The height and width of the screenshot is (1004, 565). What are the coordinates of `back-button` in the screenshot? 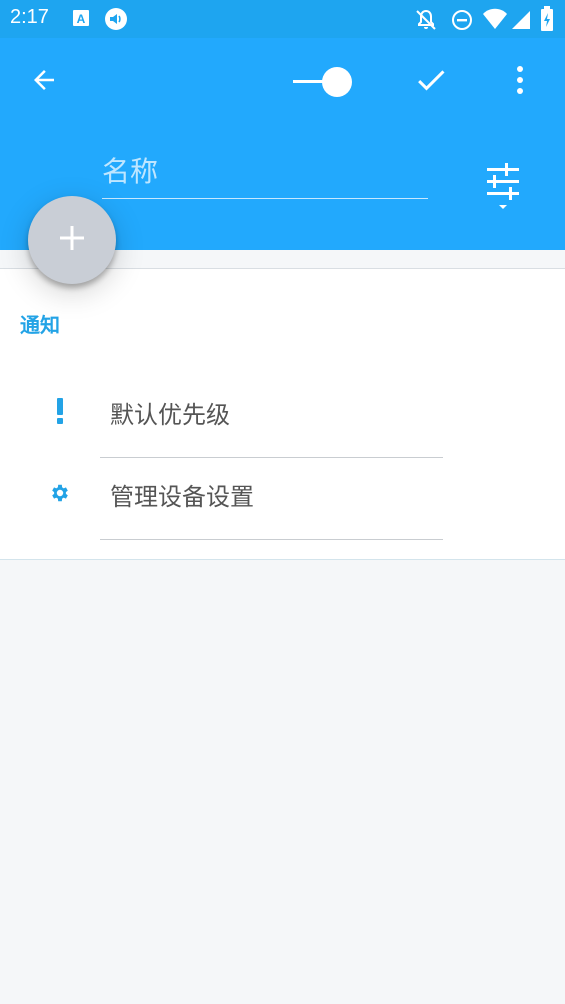 It's located at (44, 82).